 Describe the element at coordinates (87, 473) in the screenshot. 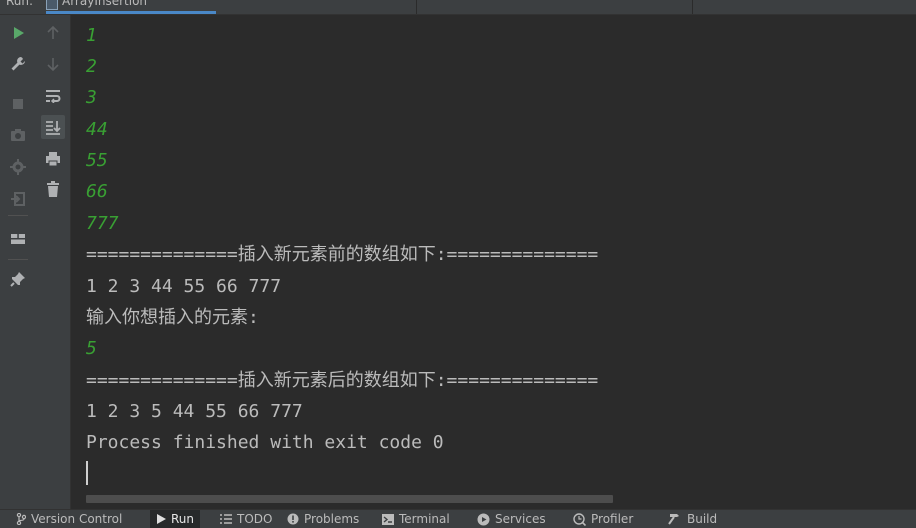

I see `text-caret` at that location.